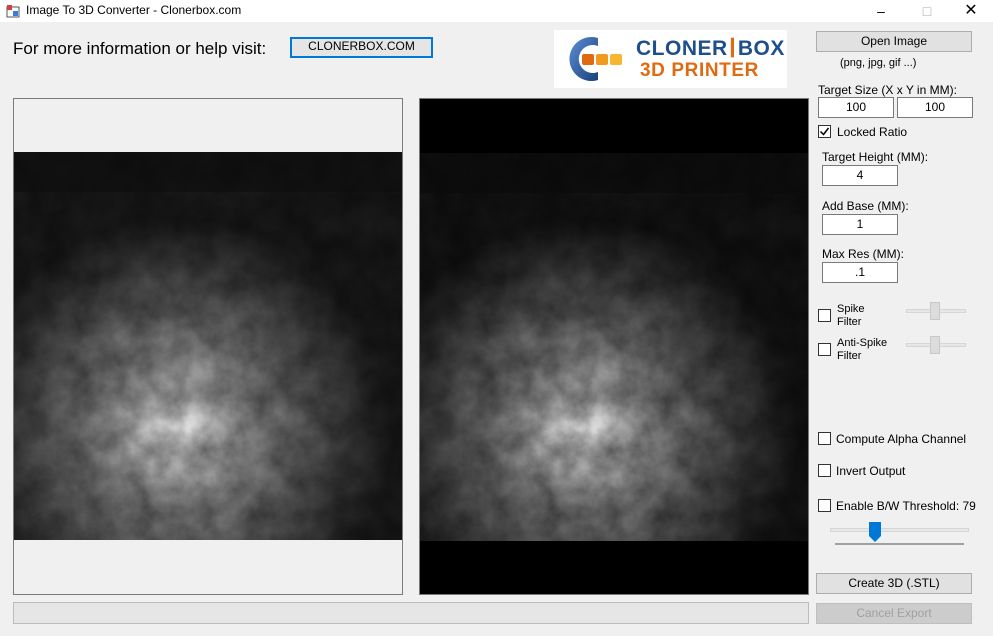  I want to click on invert-output-checkbox, so click(824, 470).